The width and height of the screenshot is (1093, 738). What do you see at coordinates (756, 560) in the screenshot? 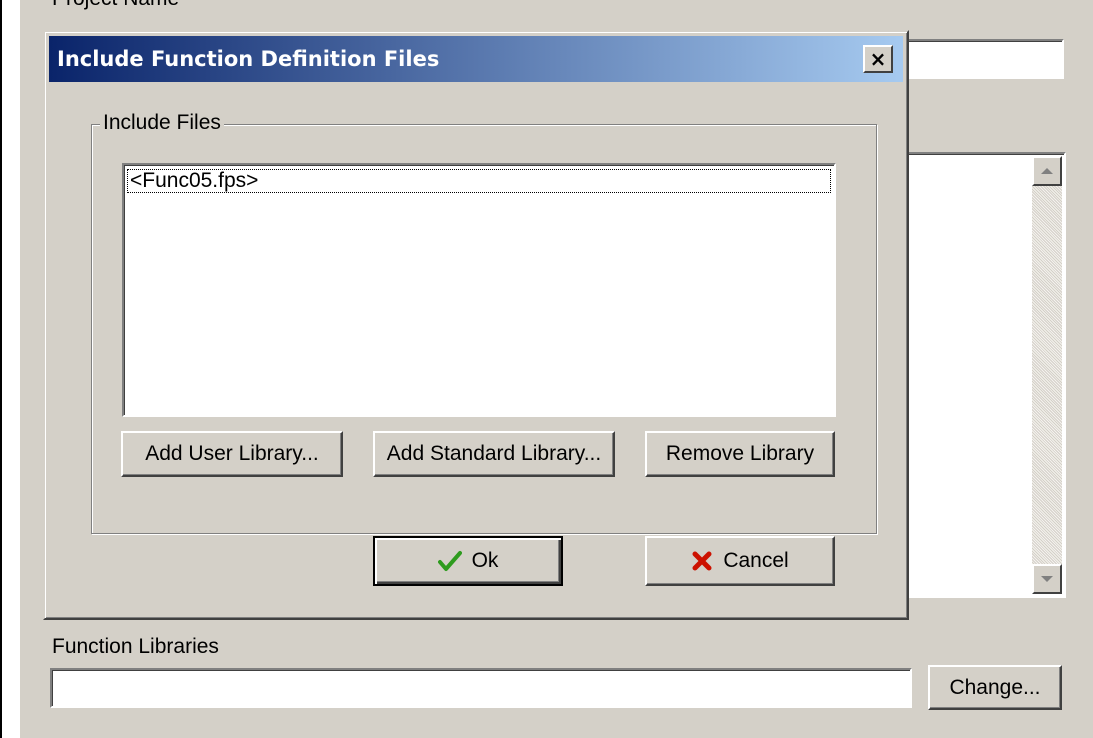
I see `cancel-label: Cancel` at bounding box center [756, 560].